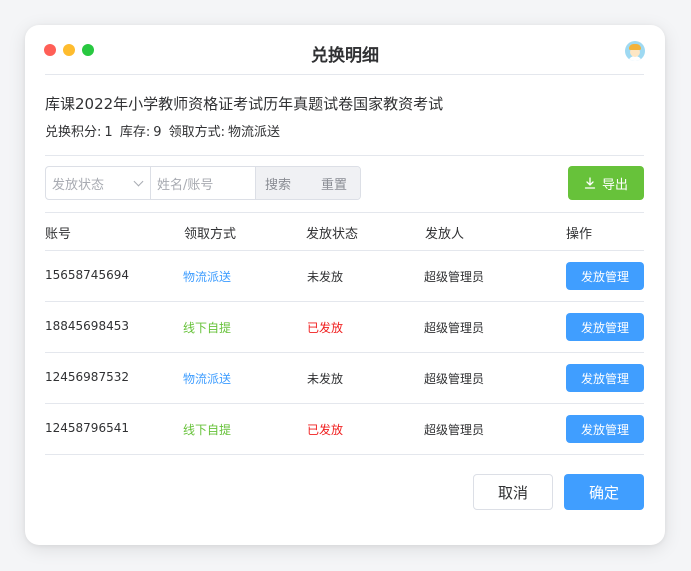  I want to click on product-name: 库课2022年小学教师资格证考试历年真题试卷国家教资考试, so click(244, 104).